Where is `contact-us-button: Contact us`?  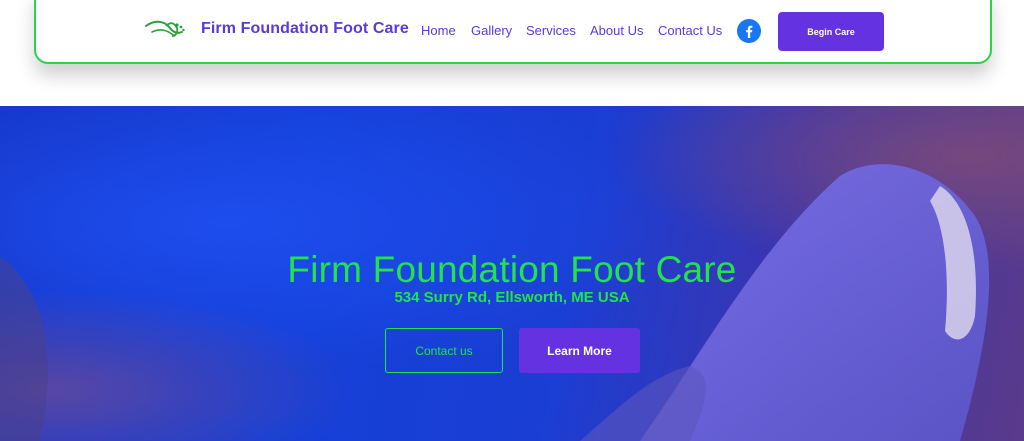
contact-us-button: Contact us is located at coordinates (444, 350).